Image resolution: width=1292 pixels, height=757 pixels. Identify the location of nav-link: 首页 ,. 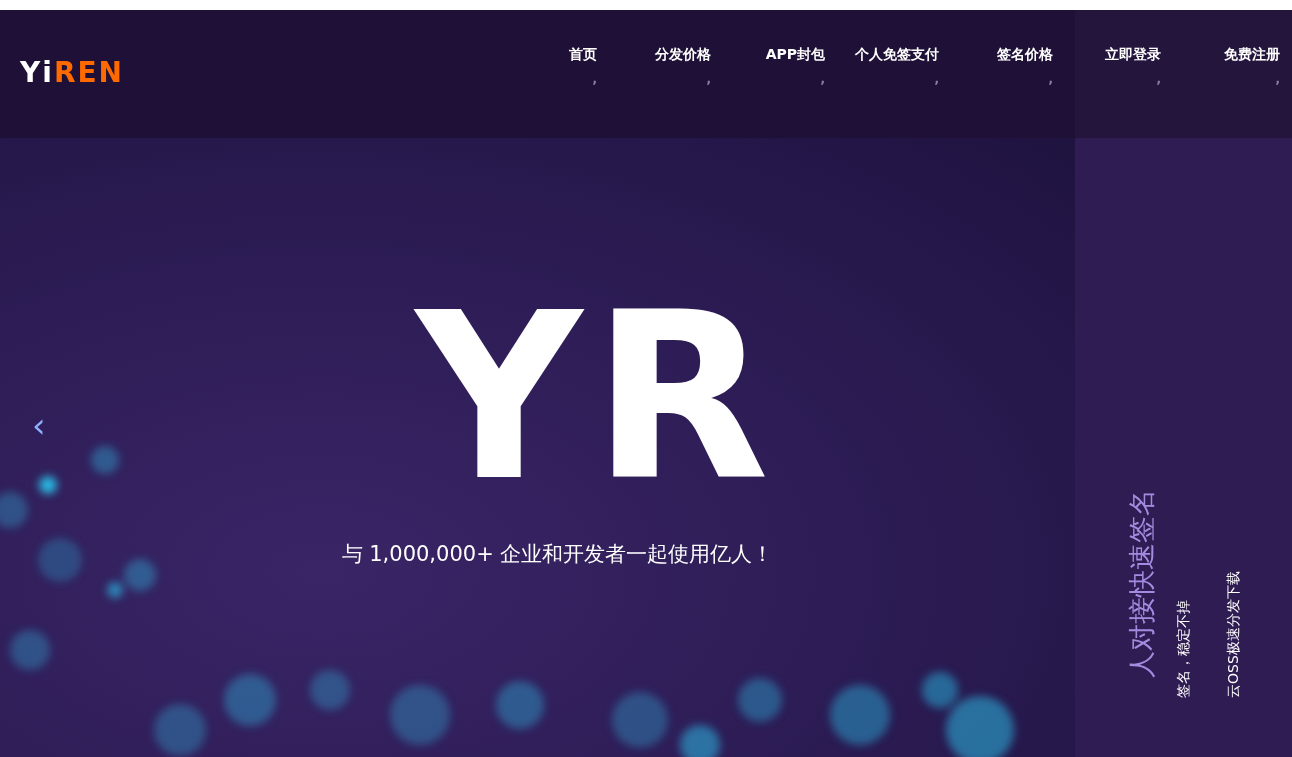
(567, 53).